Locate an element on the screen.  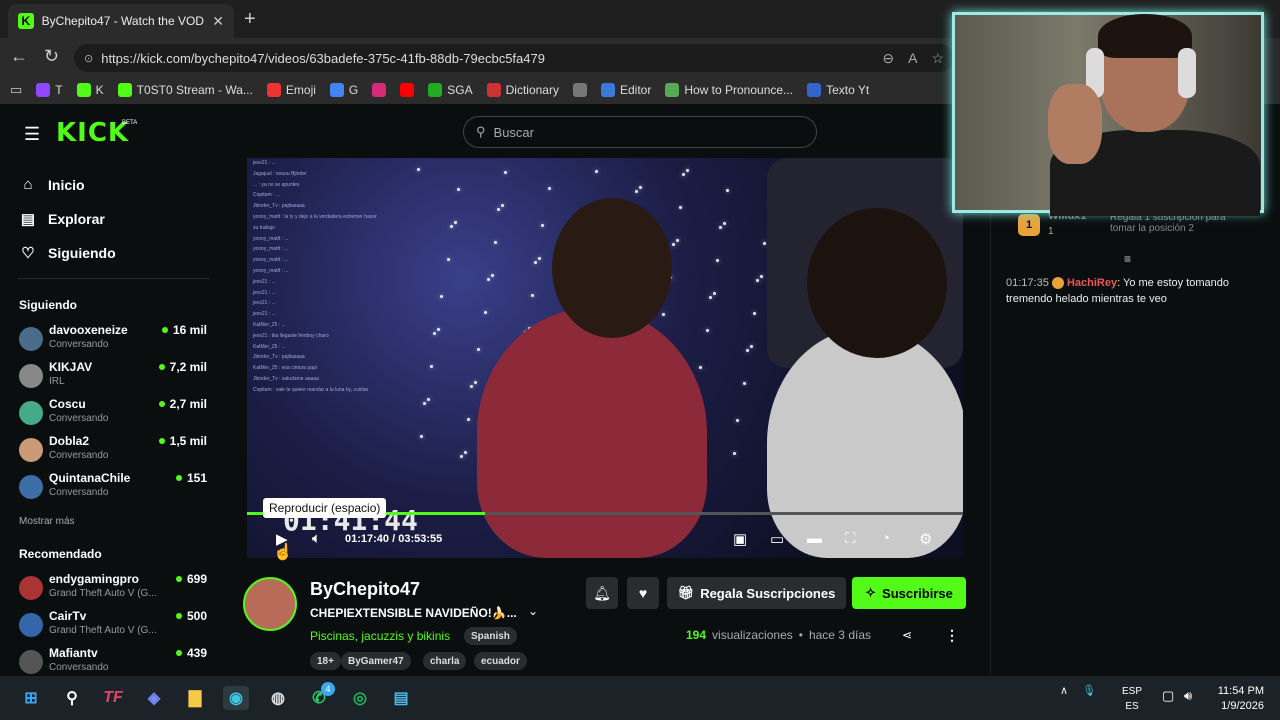
fullscreen-icon: ⛶ is located at coordinates (850, 538).